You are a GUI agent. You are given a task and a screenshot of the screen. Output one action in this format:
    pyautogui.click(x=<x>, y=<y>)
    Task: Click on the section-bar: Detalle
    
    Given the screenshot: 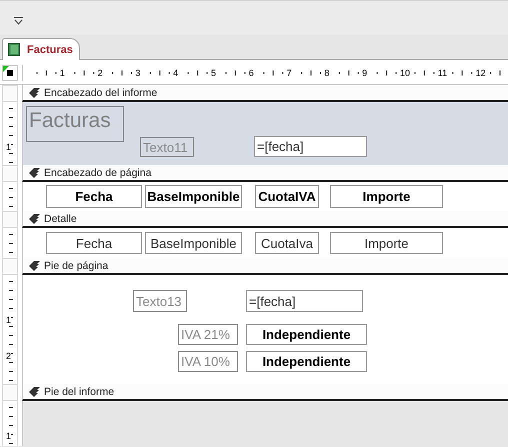 What is the action you would take?
    pyautogui.click(x=265, y=219)
    